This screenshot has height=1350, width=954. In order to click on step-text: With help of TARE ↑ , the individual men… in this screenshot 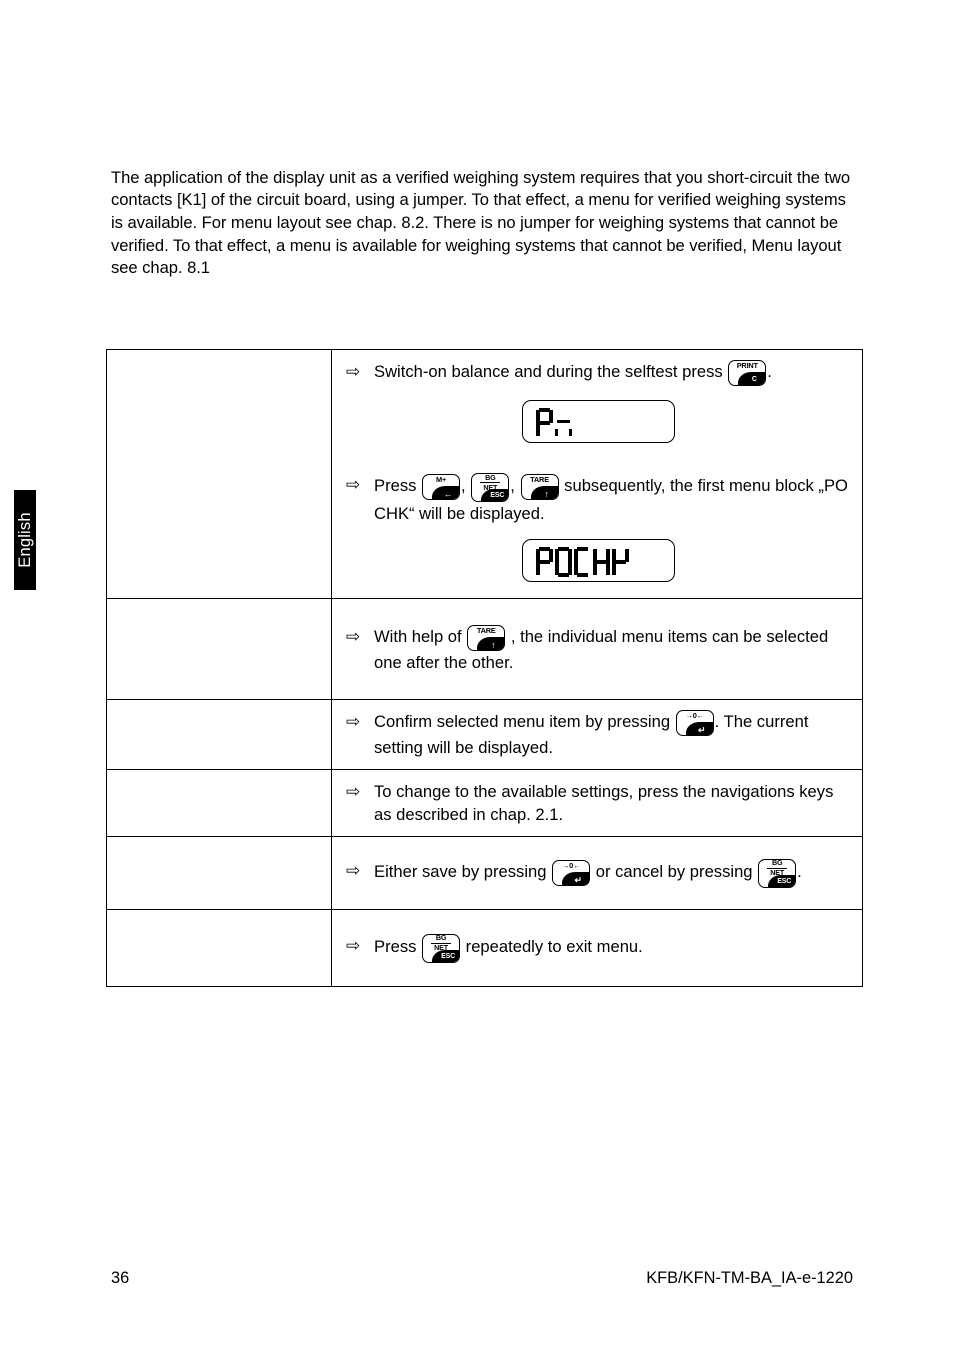, I will do `click(612, 649)`.